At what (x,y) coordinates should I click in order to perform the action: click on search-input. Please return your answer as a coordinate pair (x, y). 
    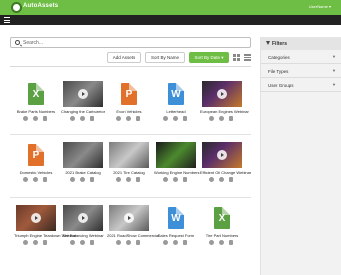
    Looking at the image, I should click on (133, 43).